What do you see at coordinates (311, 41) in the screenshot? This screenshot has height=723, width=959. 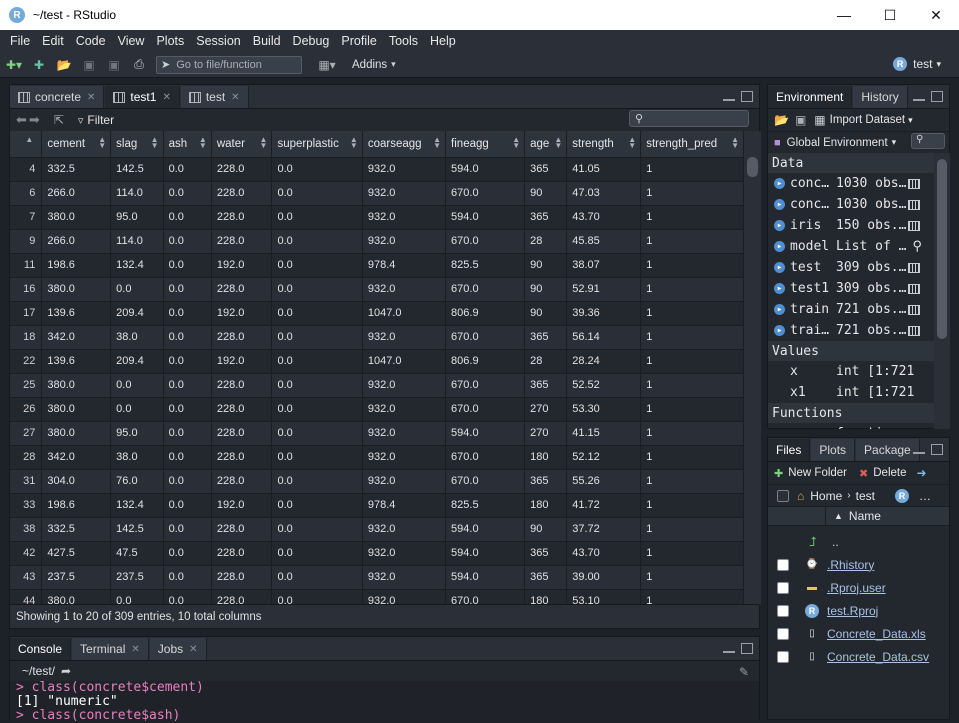 I see `menu-debug: Debug` at bounding box center [311, 41].